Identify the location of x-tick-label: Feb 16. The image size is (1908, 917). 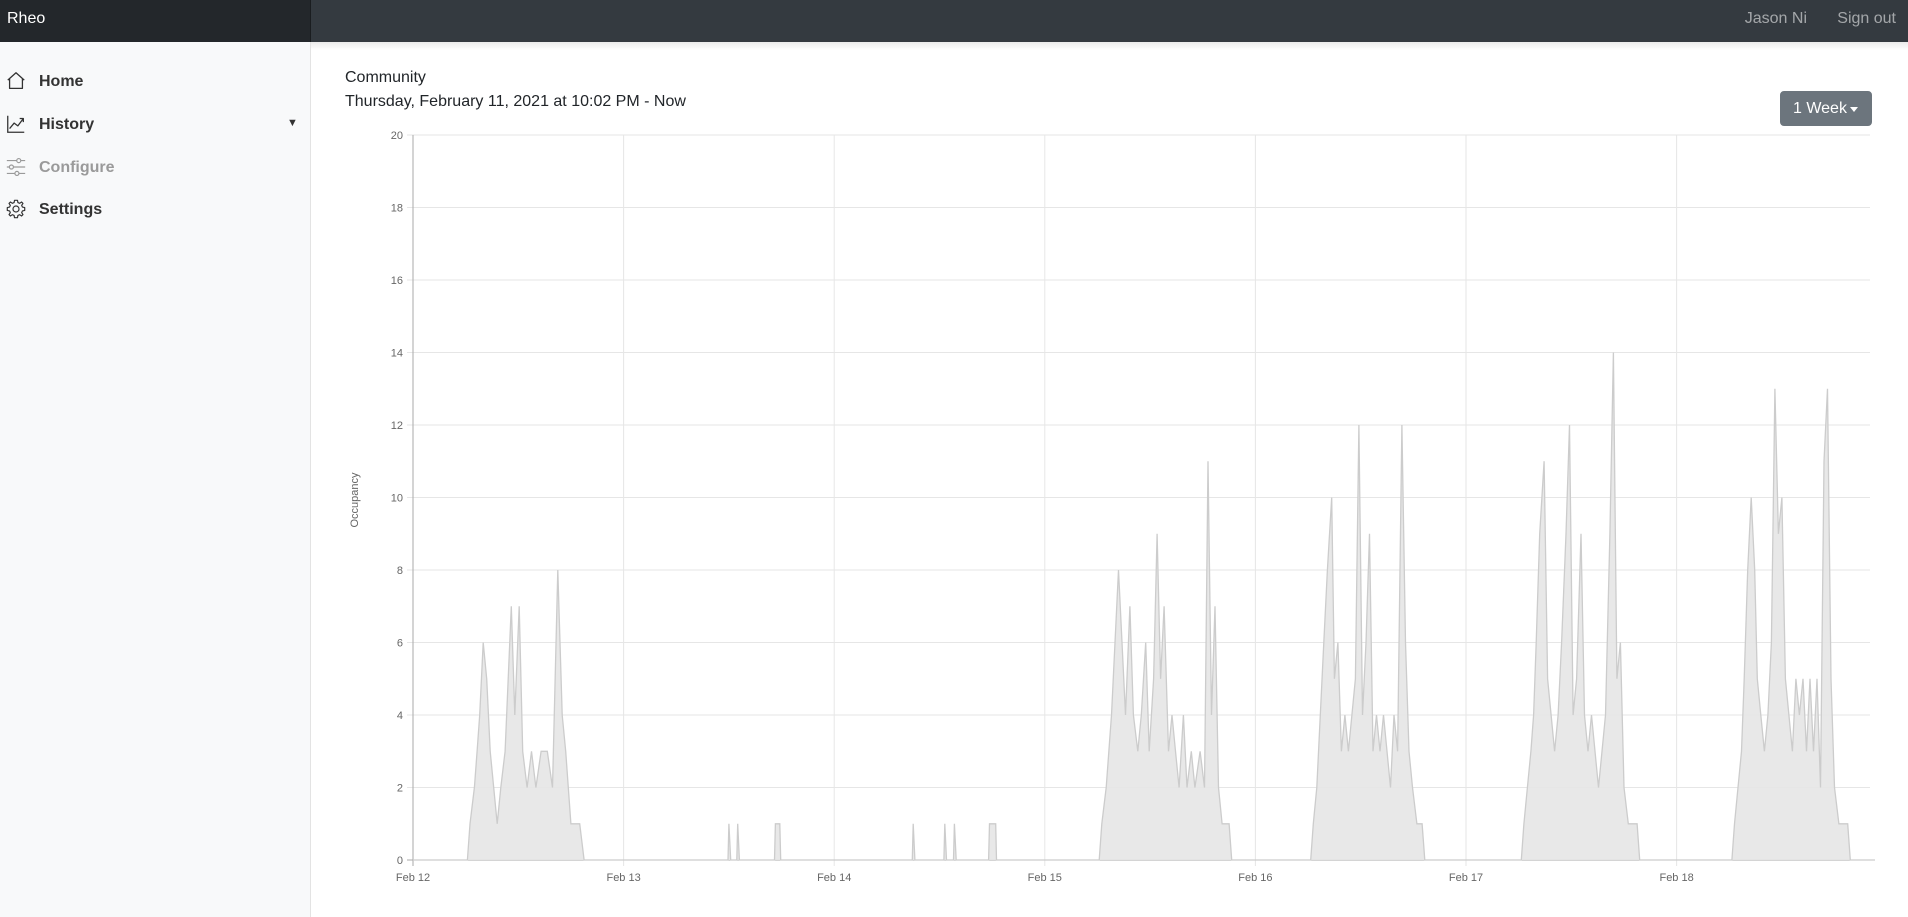
(1255, 878).